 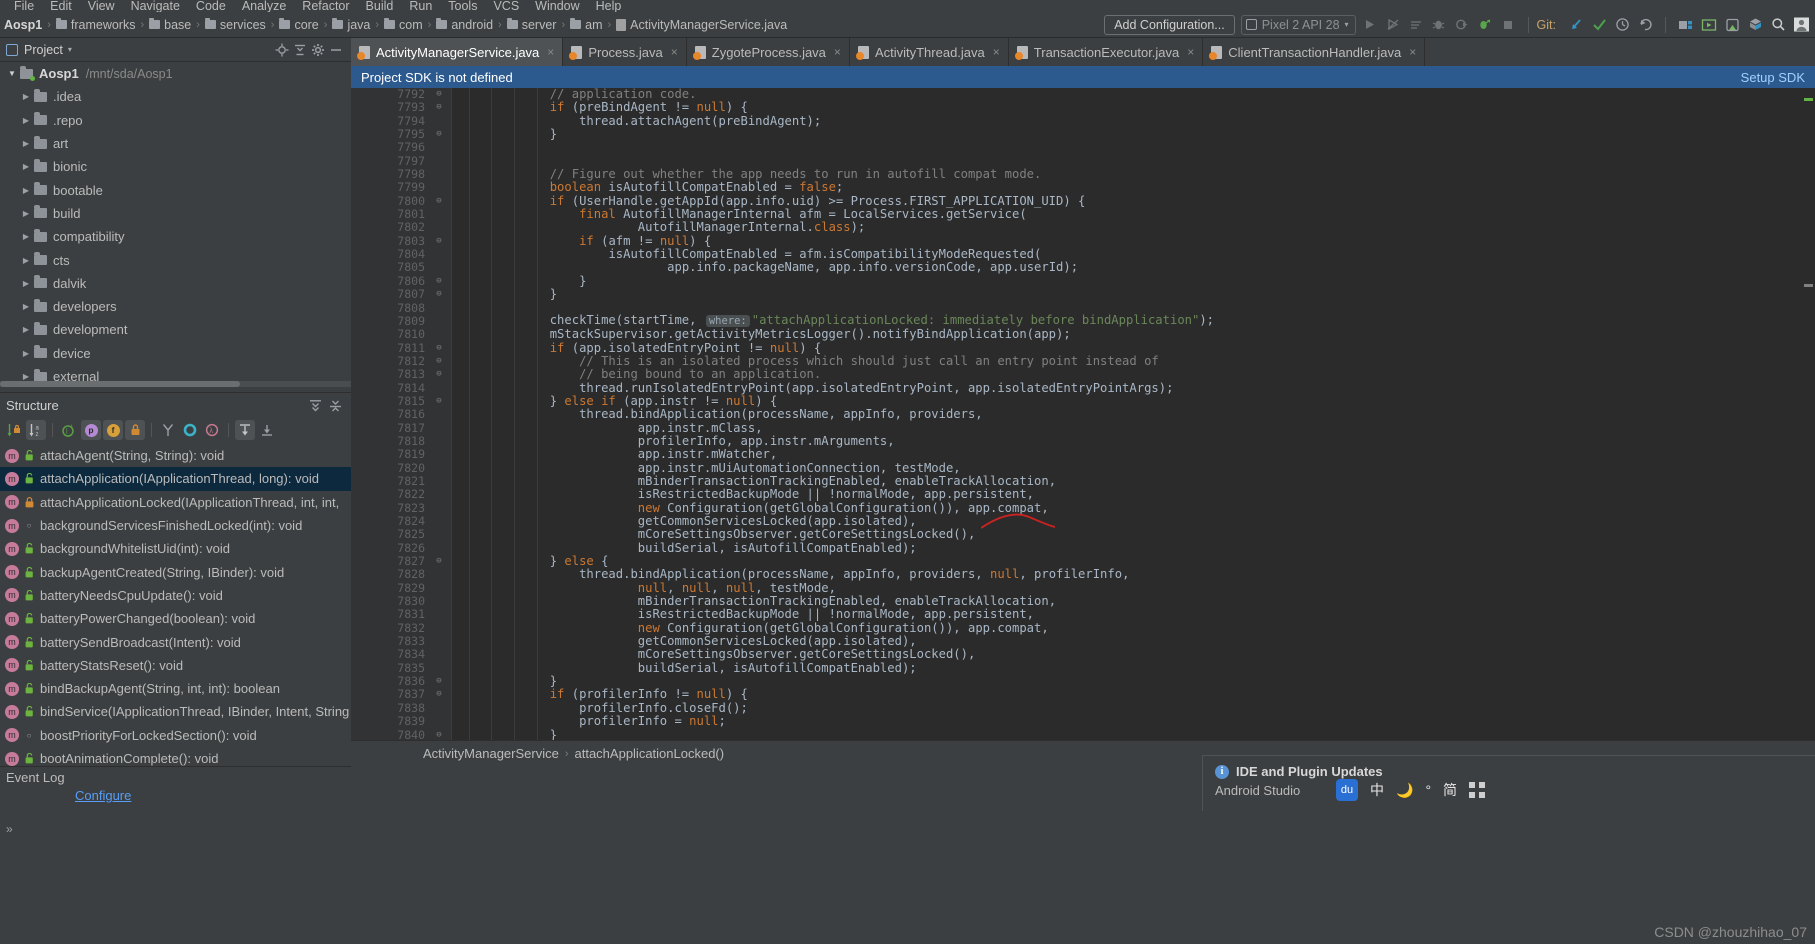 What do you see at coordinates (1393, 25) in the screenshot?
I see `apply-changes-icon` at bounding box center [1393, 25].